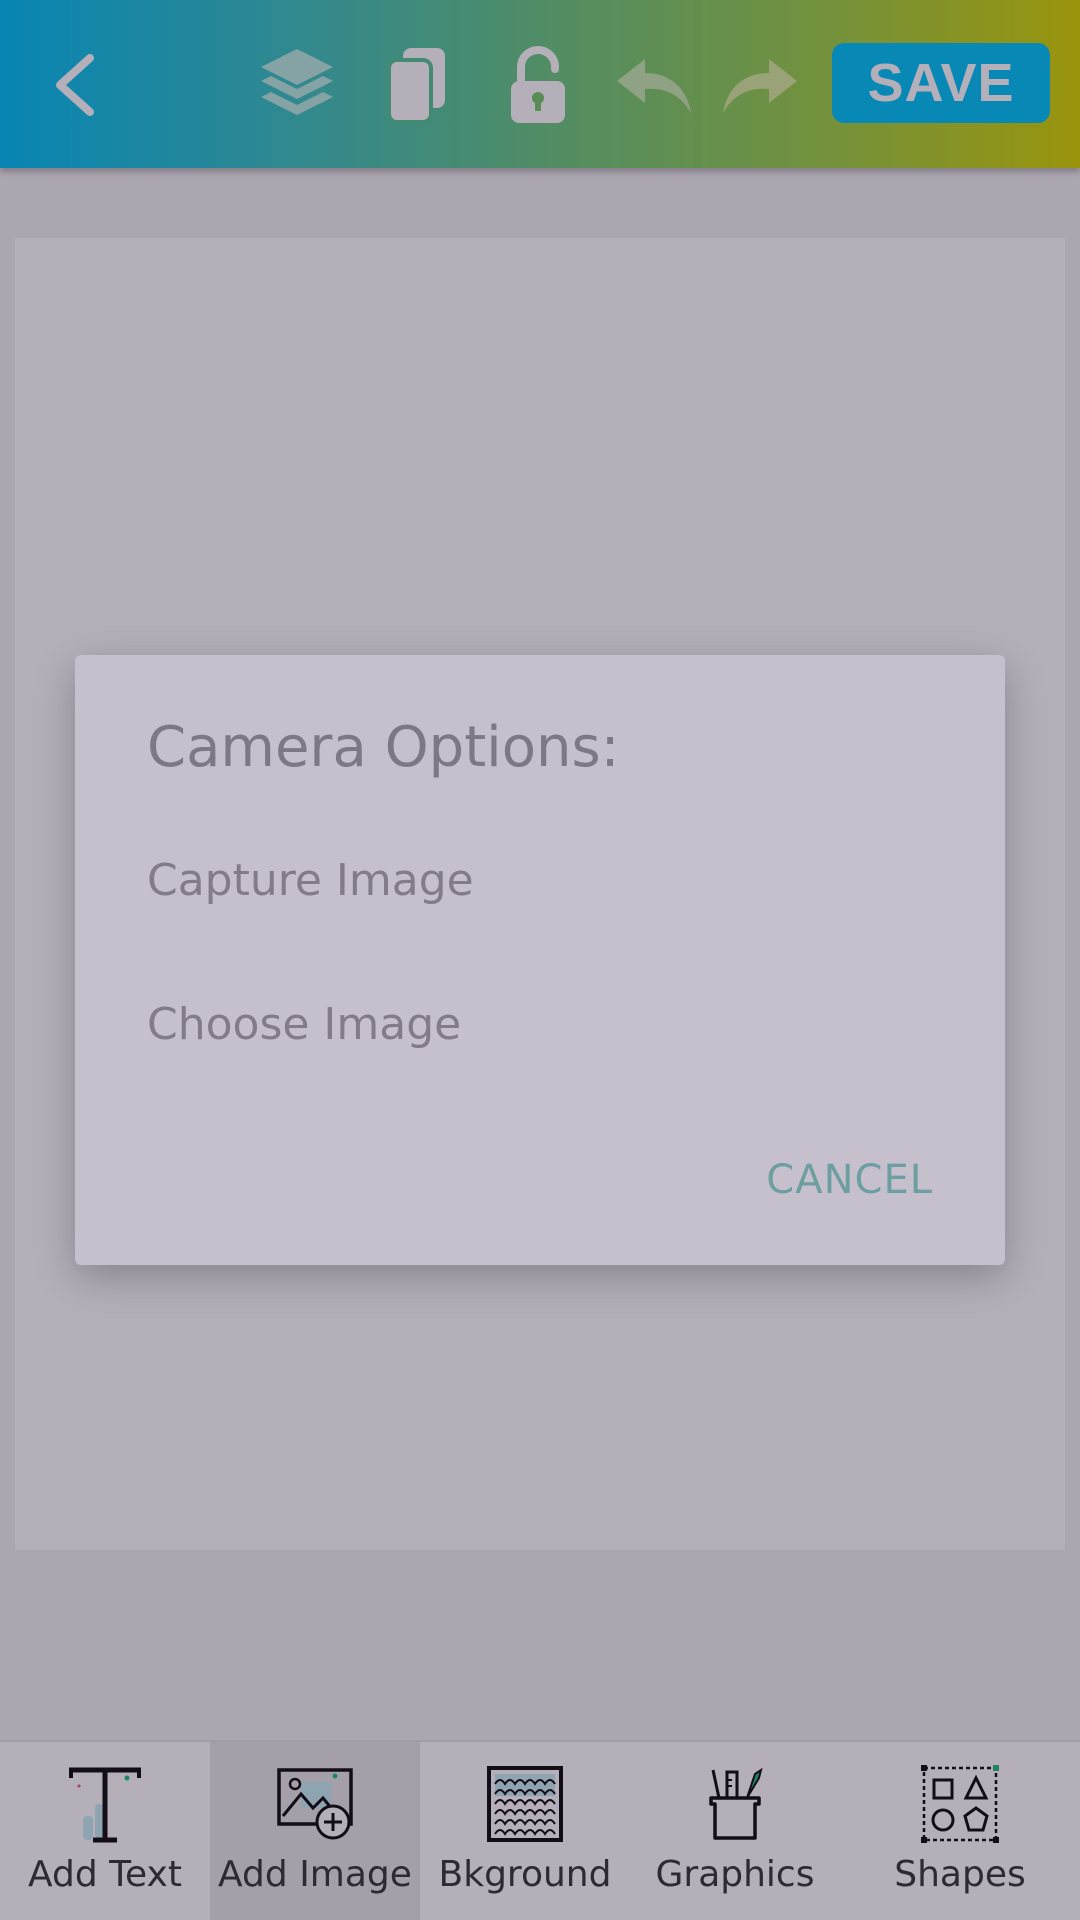  I want to click on back-button, so click(75, 85).